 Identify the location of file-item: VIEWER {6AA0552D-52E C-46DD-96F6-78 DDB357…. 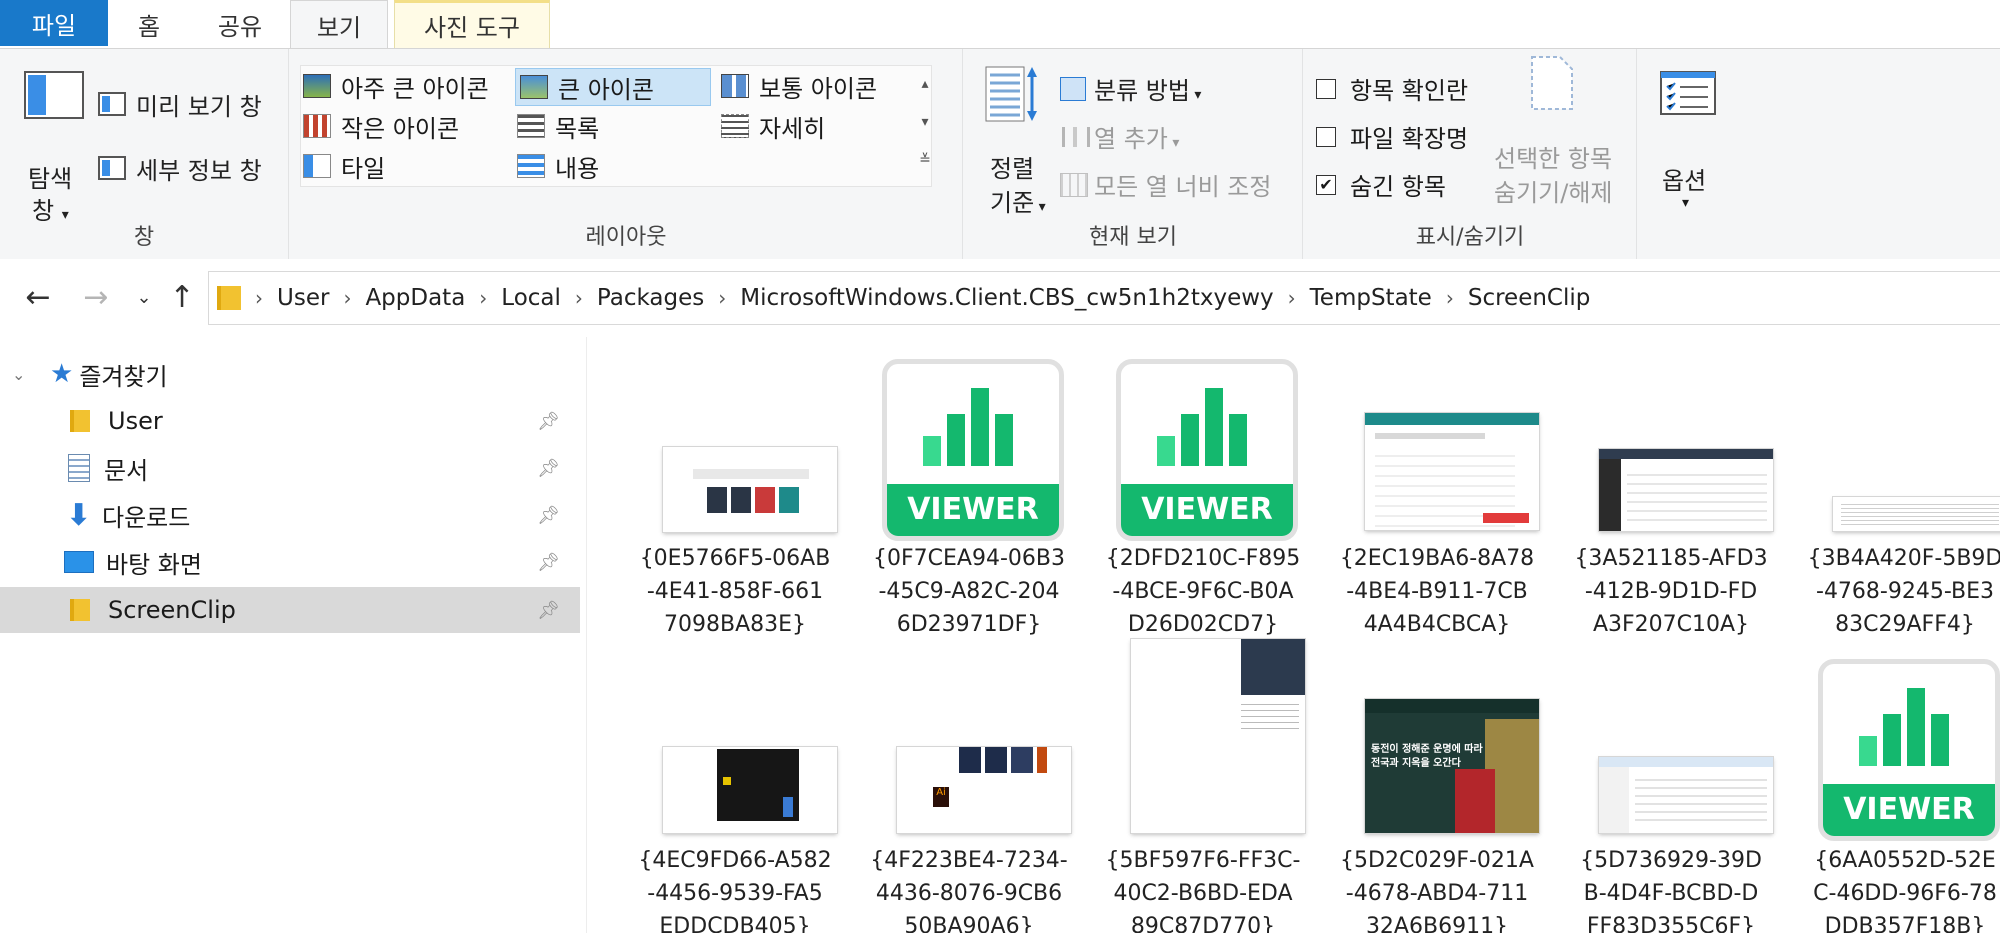
(1894, 786).